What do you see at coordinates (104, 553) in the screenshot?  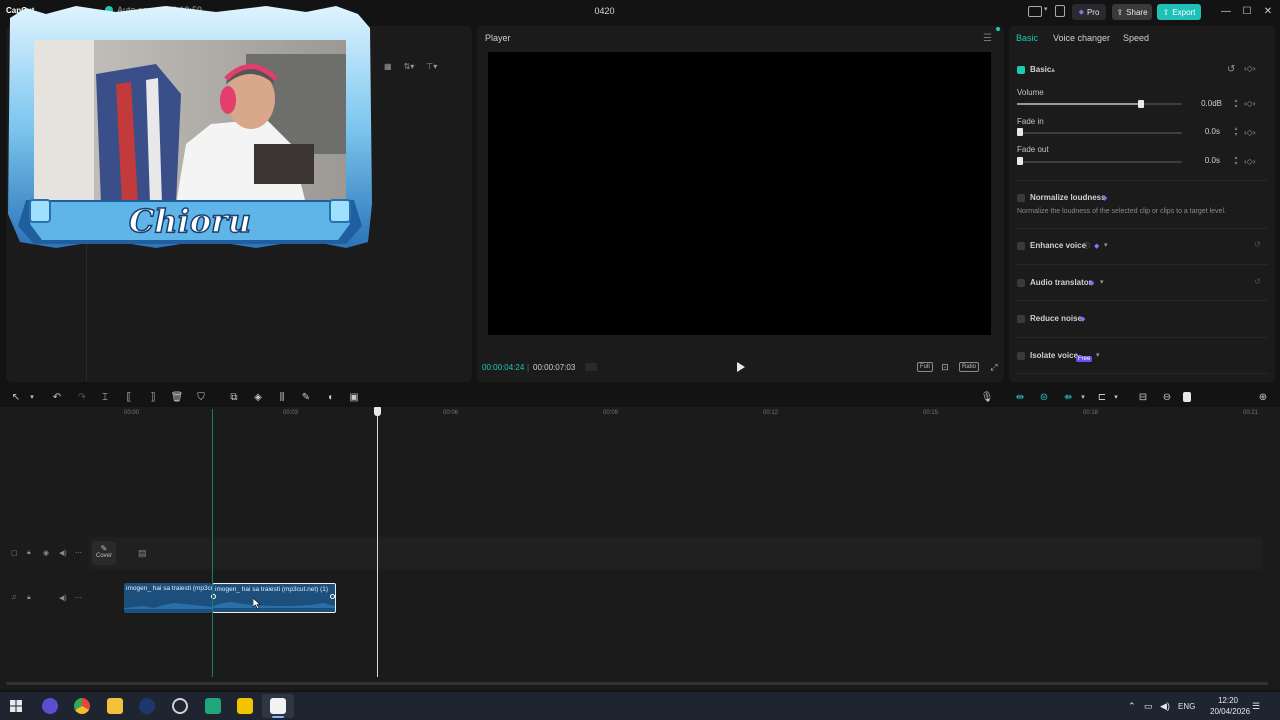 I see `cover-button: ✎ Cover` at bounding box center [104, 553].